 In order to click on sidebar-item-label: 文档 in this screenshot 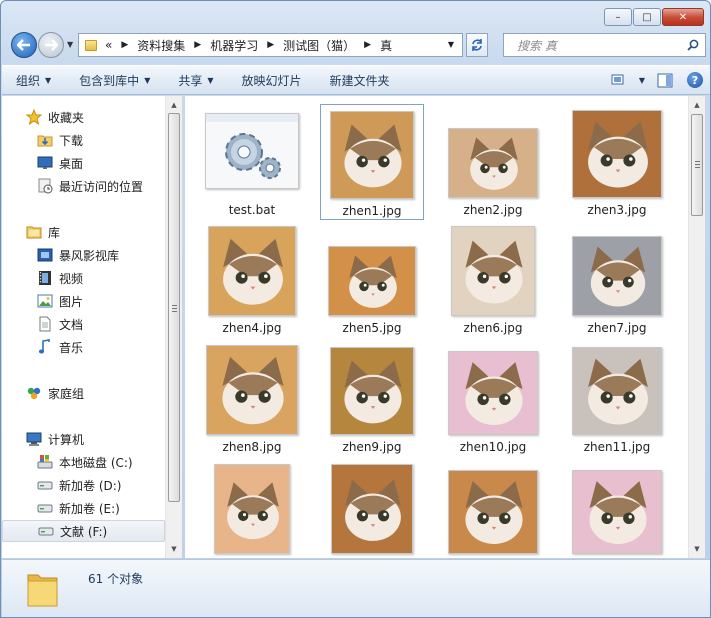, I will do `click(71, 324)`.